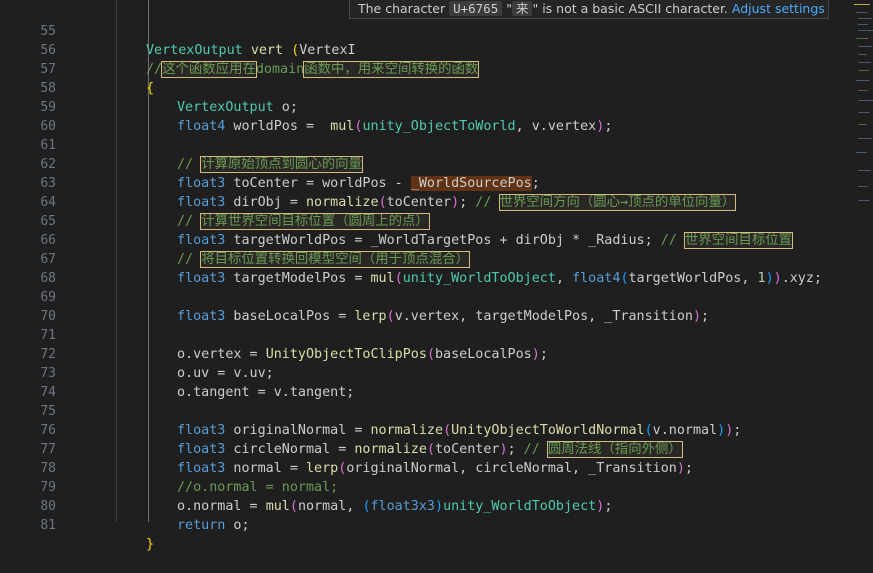 This screenshot has width=873, height=573. I want to click on code-line-68: 68, so click(436, 268).